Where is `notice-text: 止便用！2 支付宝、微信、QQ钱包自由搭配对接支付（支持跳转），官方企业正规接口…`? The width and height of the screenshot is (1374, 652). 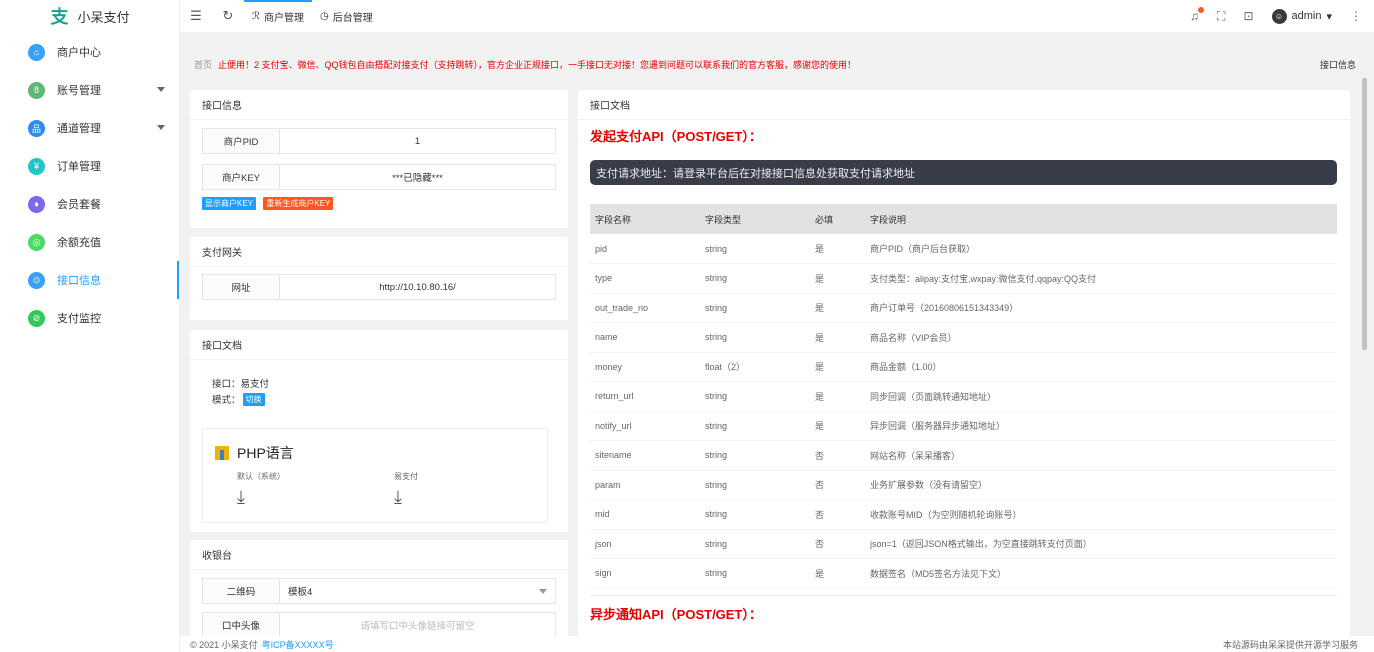 notice-text: 止便用！2 支付宝、微信、QQ钱包自由搭配对接支付（支持跳转），官方企业正规接口… is located at coordinates (537, 64).